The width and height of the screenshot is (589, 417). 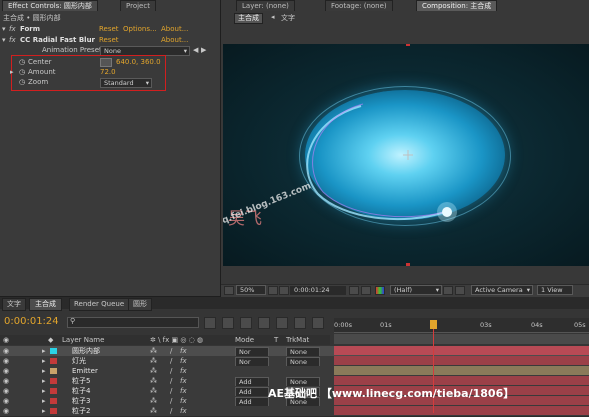 What do you see at coordinates (126, 83) in the screenshot?
I see `zoom-dropdown: Standard ▾` at bounding box center [126, 83].